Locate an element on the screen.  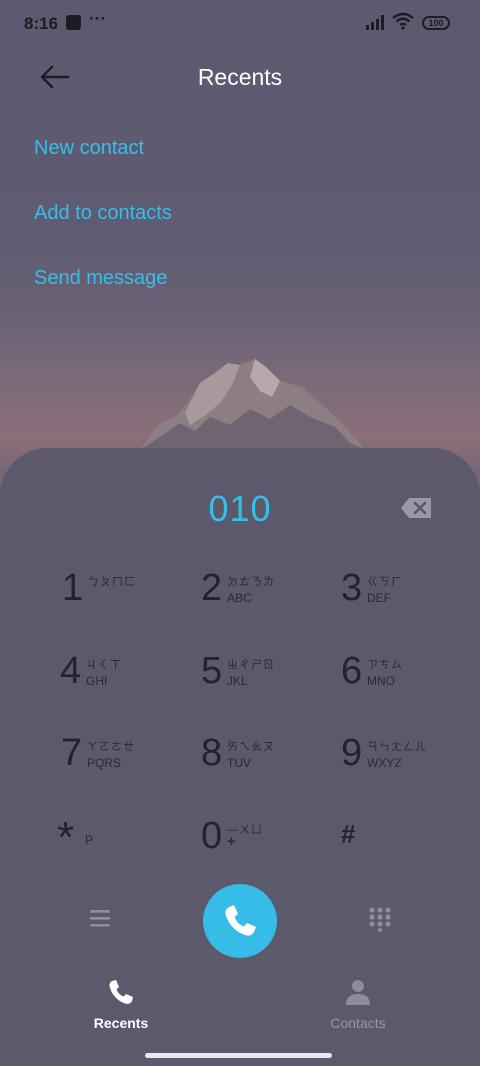
key-8: 8 ㄞㄟㄠㄡ TUV is located at coordinates (271, 762).